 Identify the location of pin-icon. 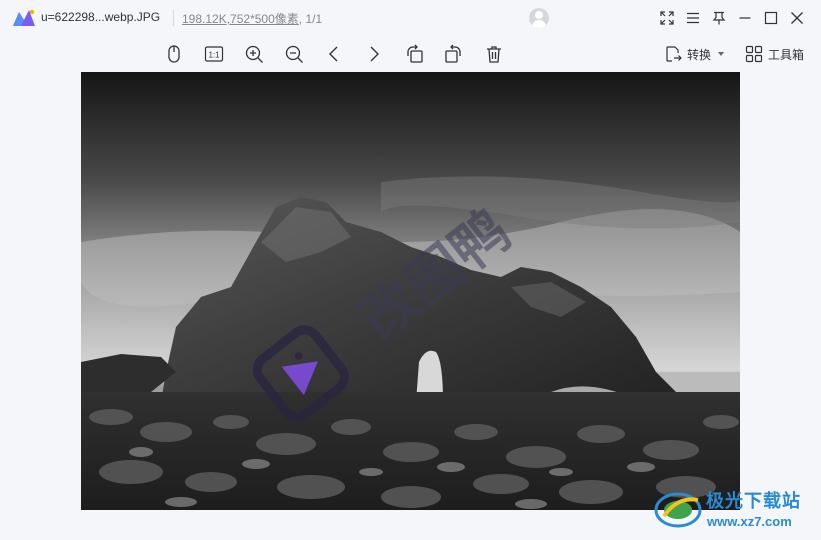
(719, 18).